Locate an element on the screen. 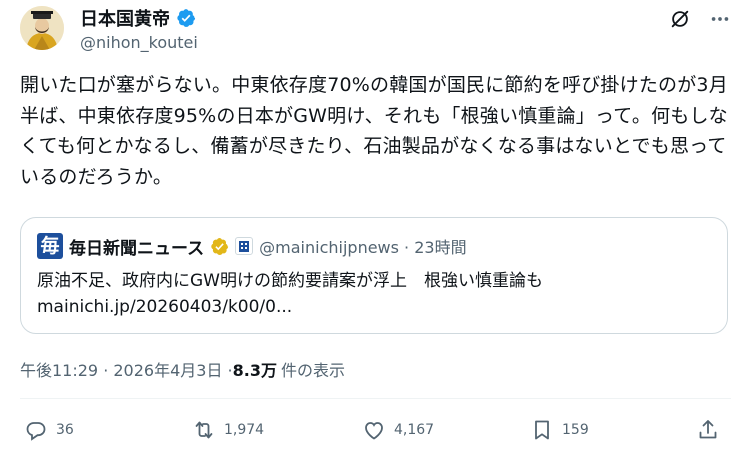 Image resolution: width=751 pixels, height=454 pixels. repost-button: 1,974 is located at coordinates (228, 430).